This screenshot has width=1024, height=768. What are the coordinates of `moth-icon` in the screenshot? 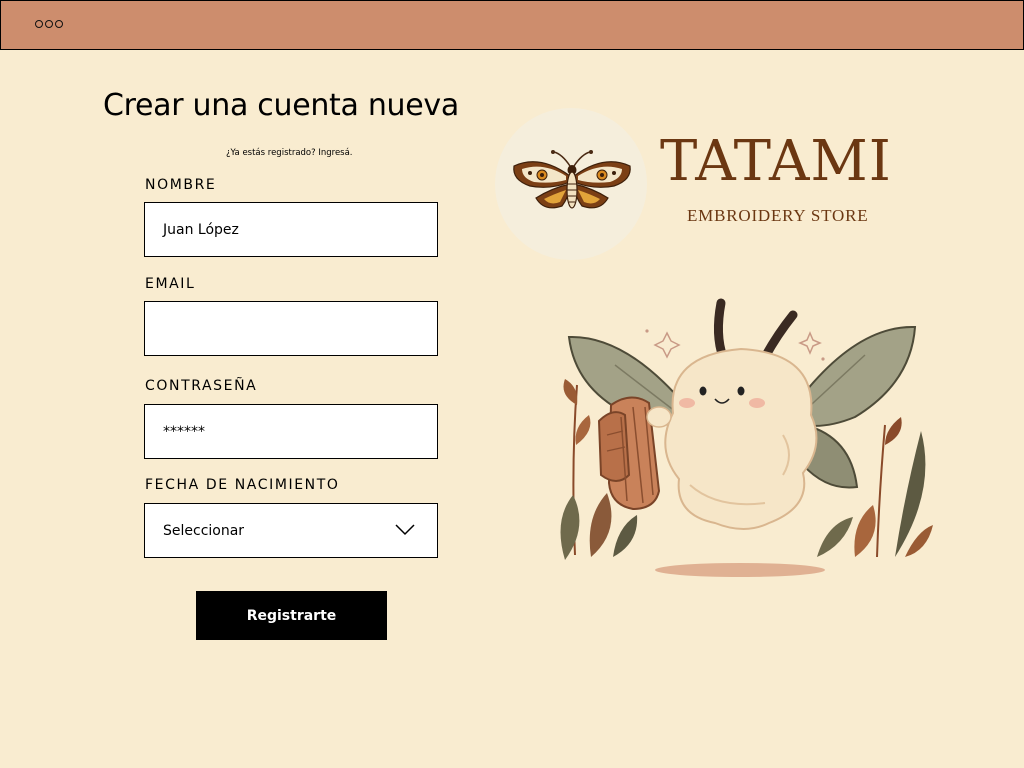 It's located at (572, 179).